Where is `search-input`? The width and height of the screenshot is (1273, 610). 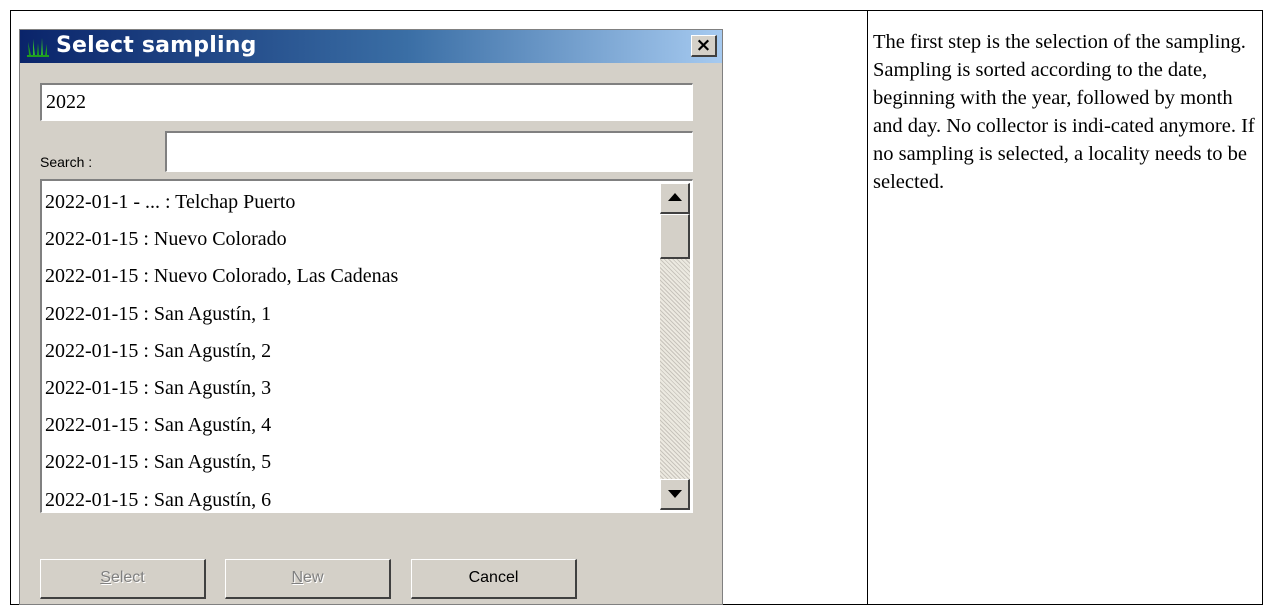 search-input is located at coordinates (429, 151).